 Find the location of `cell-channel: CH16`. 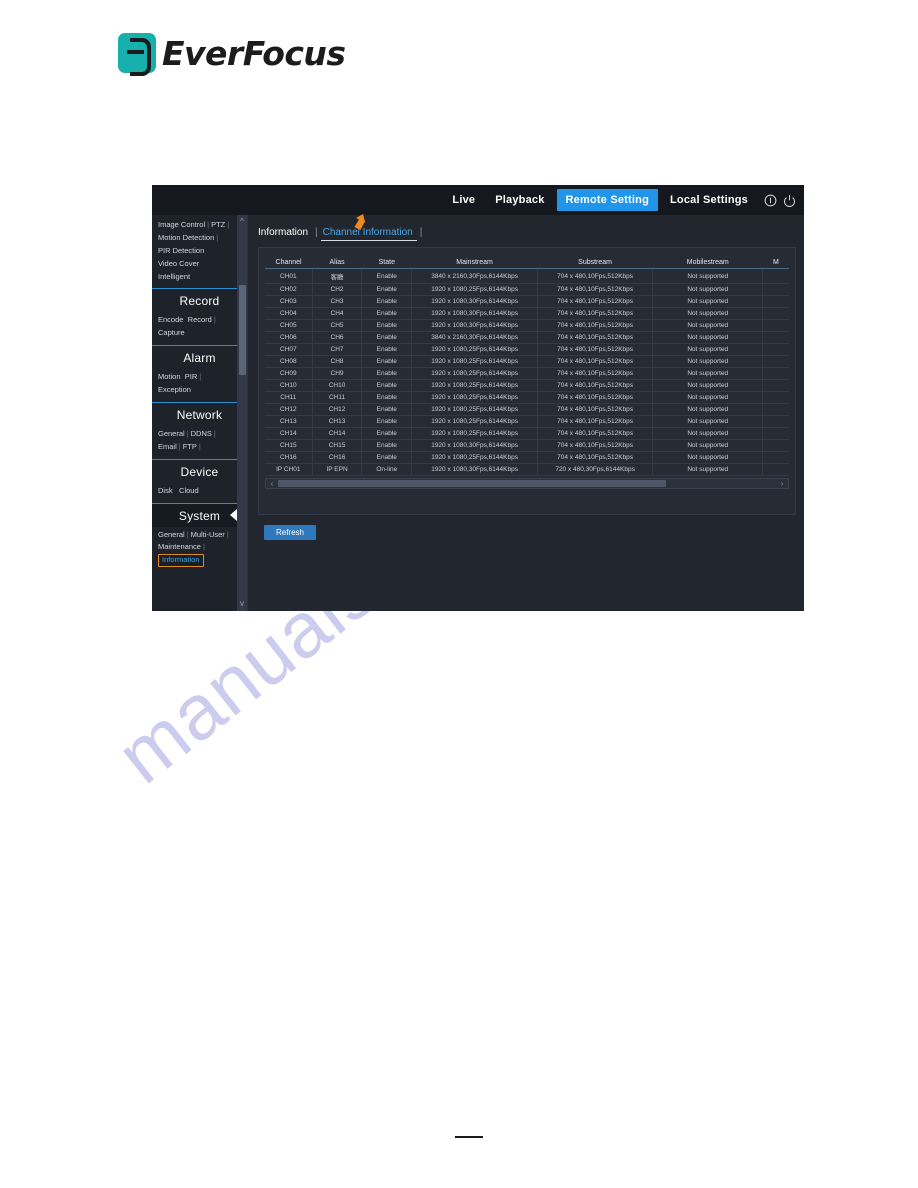

cell-channel: CH16 is located at coordinates (289, 457).